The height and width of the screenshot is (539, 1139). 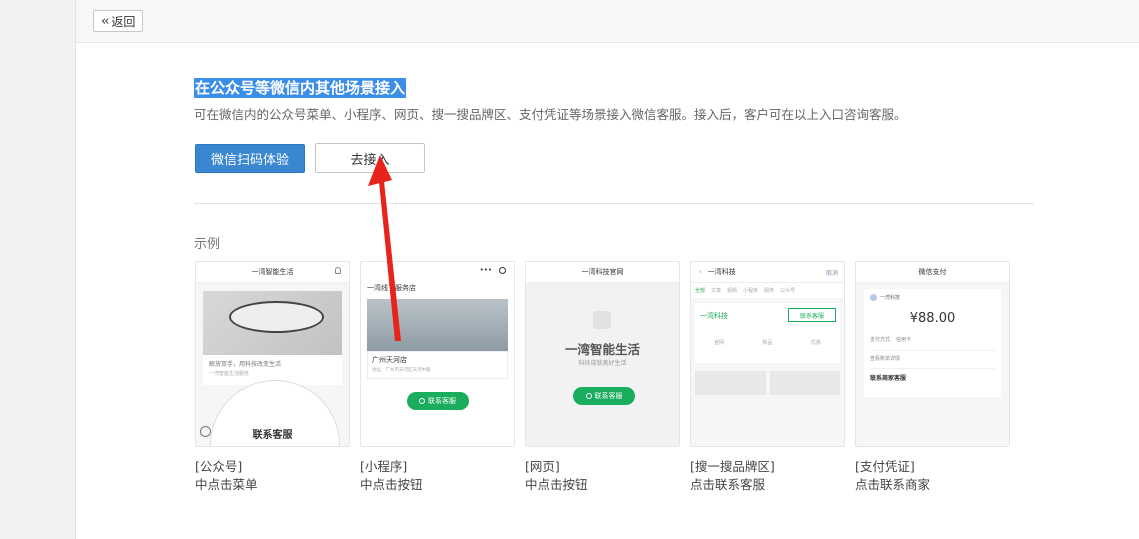 I want to click on caption-webpage: [网页] 中点击按钮, so click(x=556, y=476).